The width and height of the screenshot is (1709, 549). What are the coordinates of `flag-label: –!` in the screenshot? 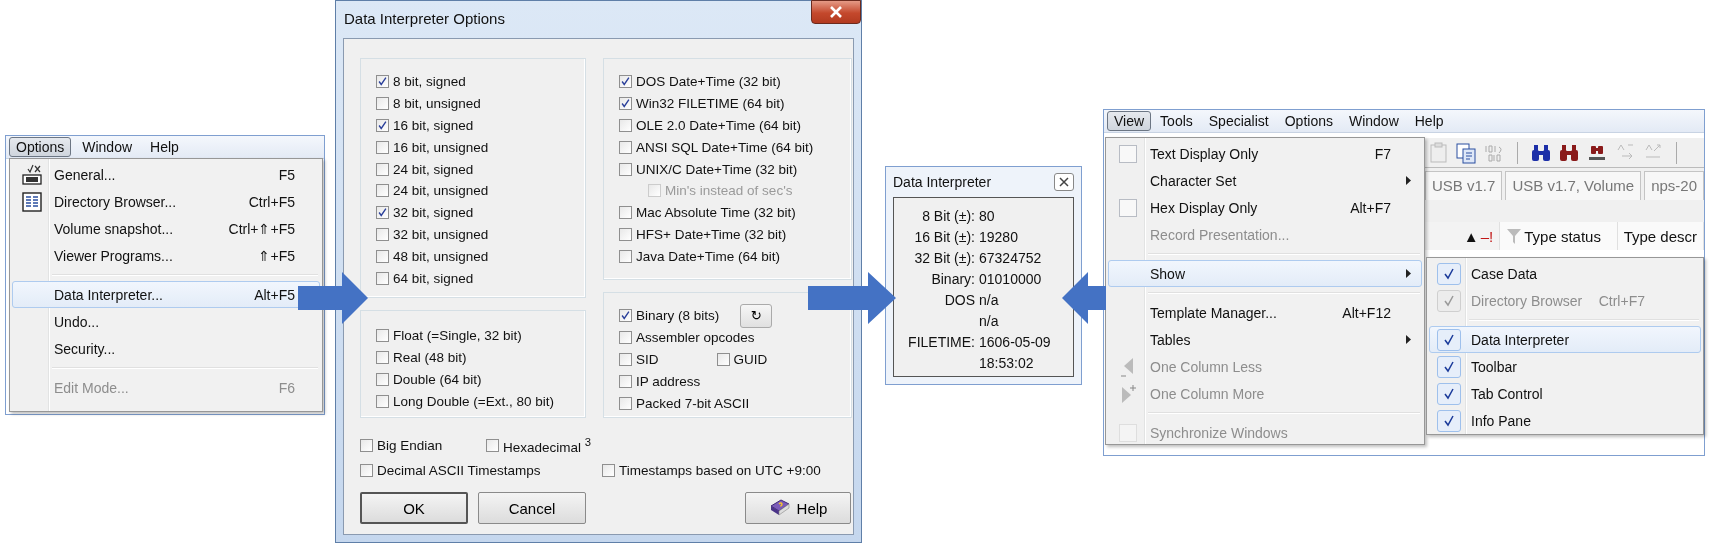 It's located at (1487, 236).